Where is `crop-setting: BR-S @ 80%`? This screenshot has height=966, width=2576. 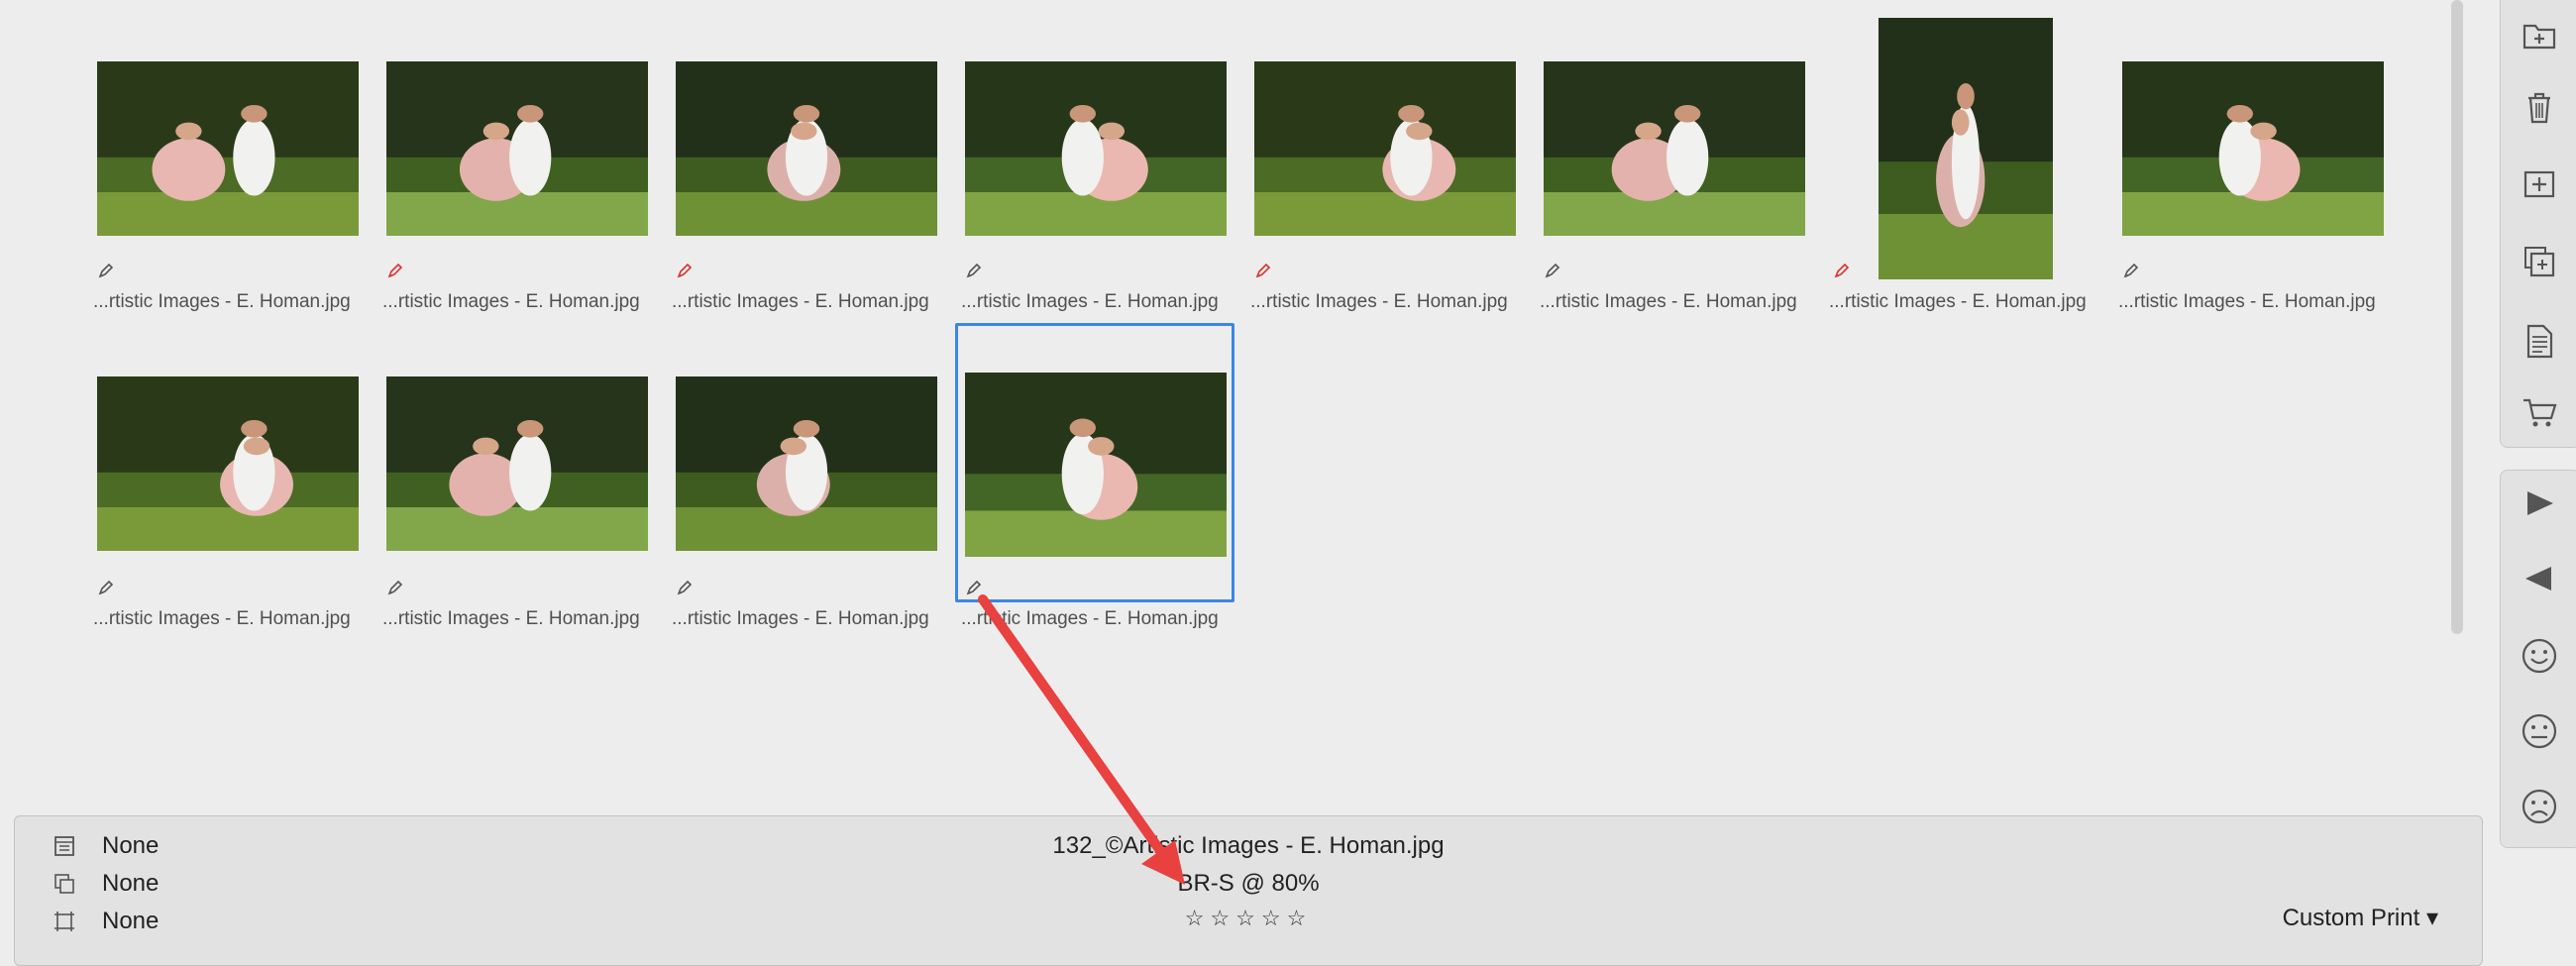 crop-setting: BR-S @ 80% is located at coordinates (1248, 883).